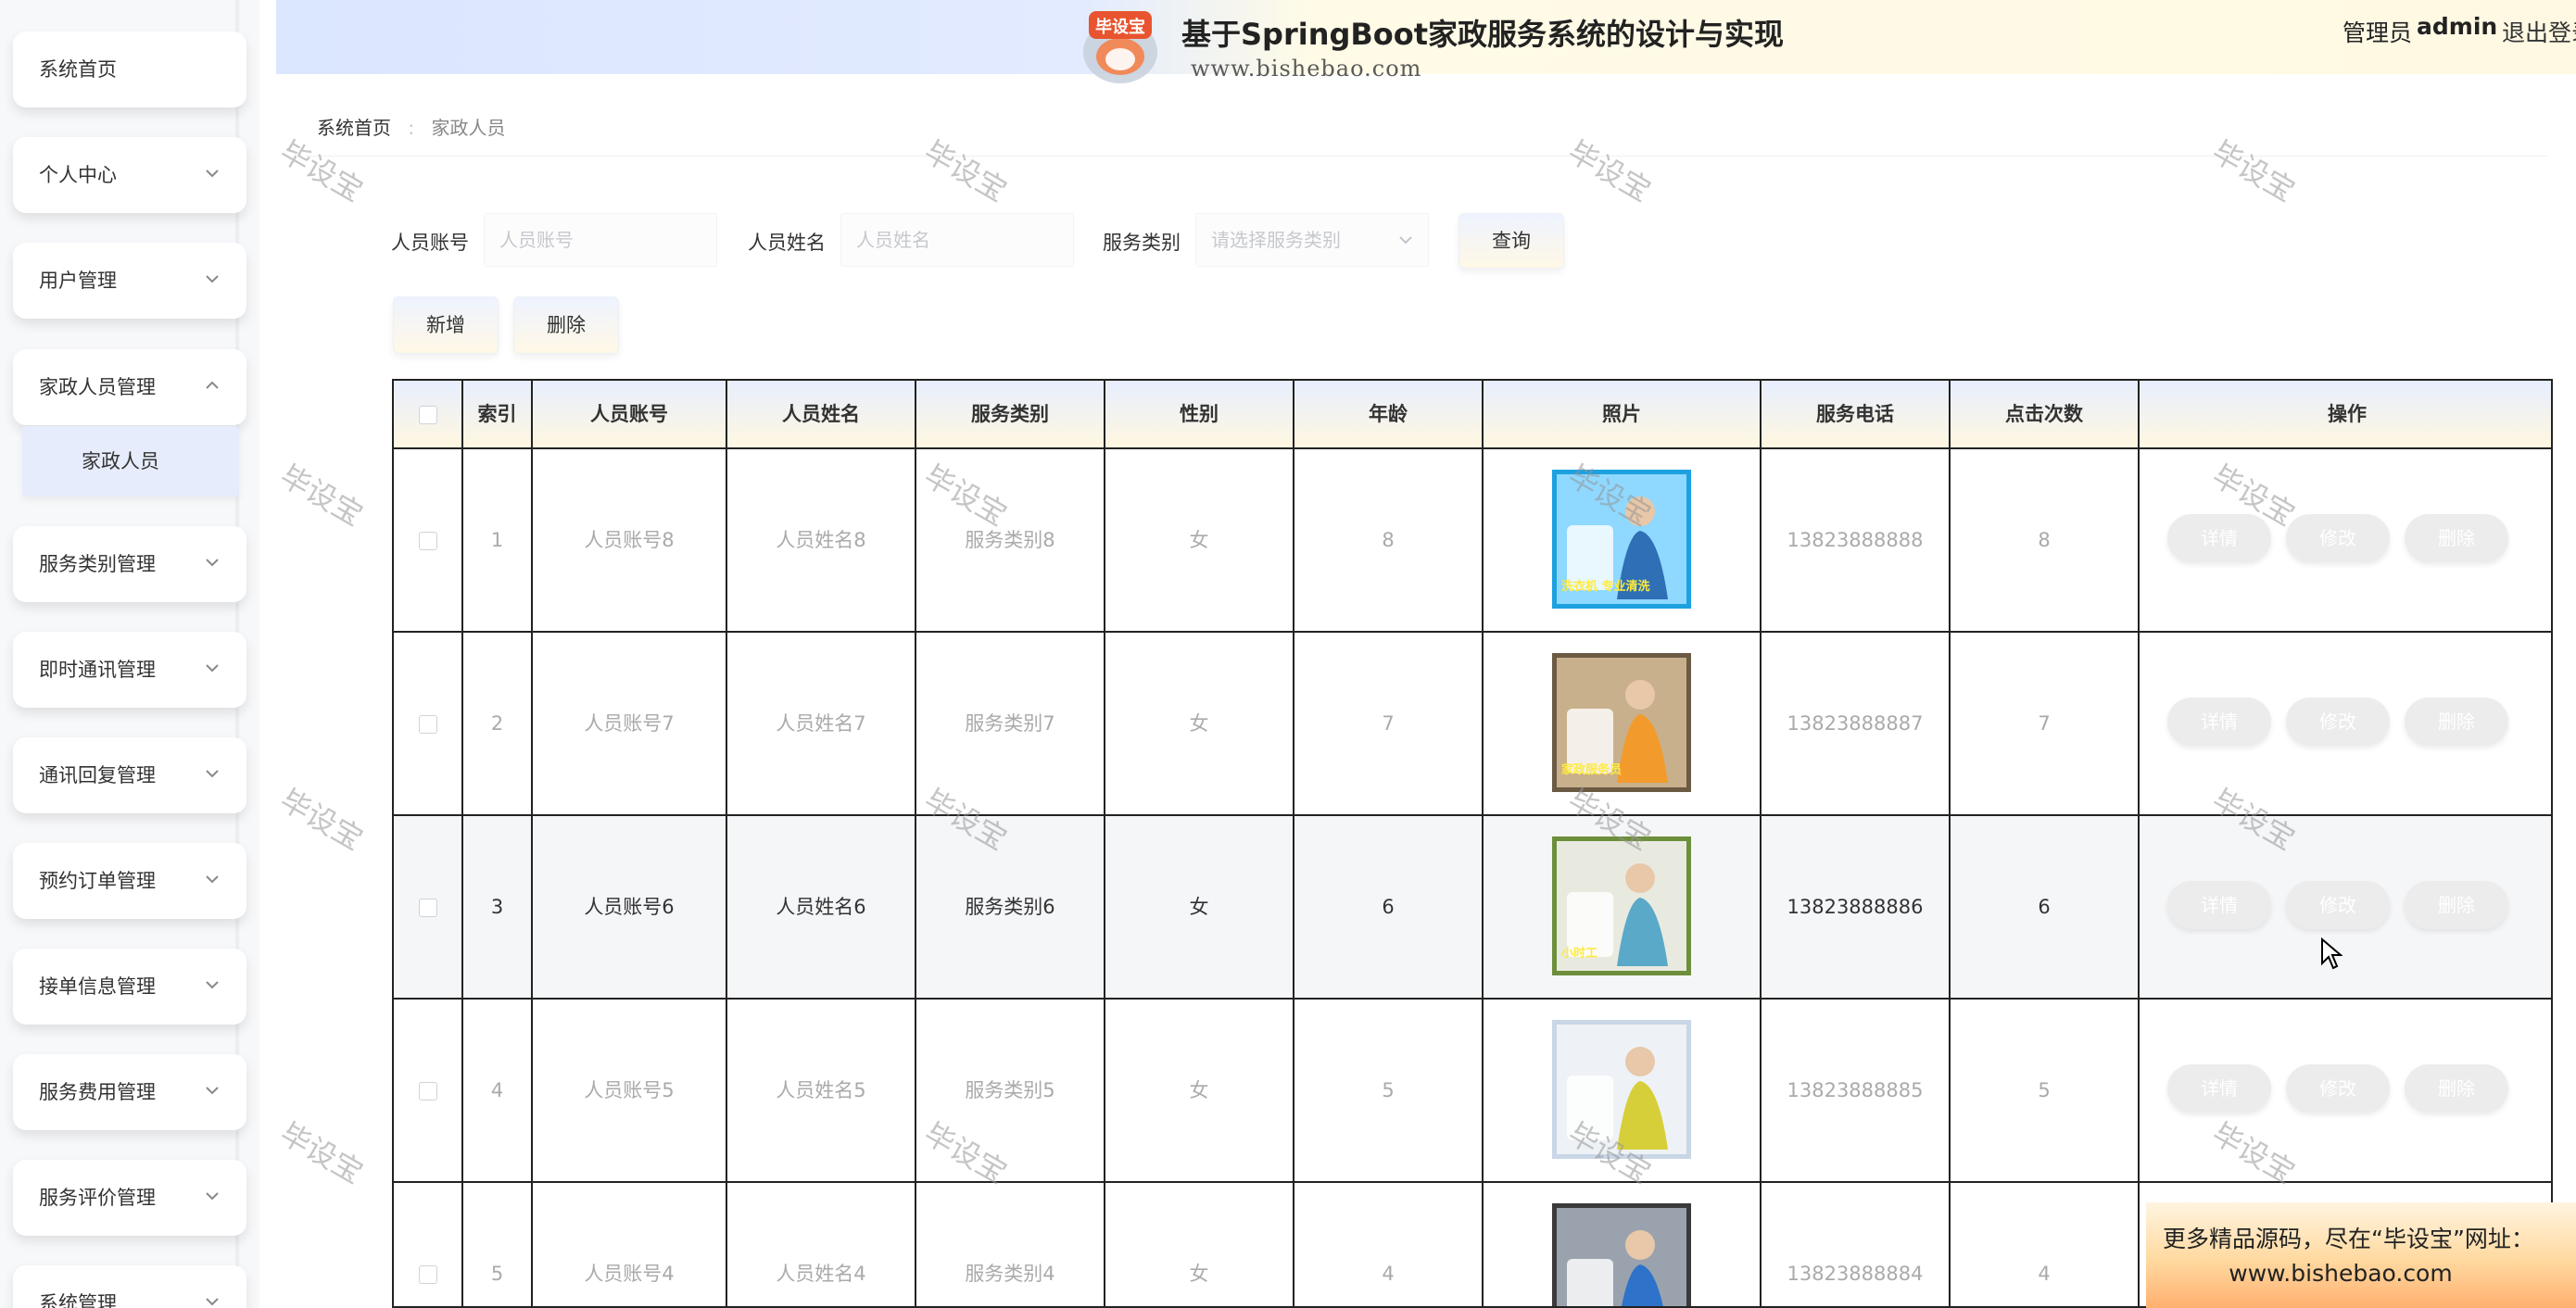 The image size is (2576, 1308). What do you see at coordinates (1483, 34) in the screenshot?
I see `page-title: 基于SpringBoot家政服务系统的设计与实现` at bounding box center [1483, 34].